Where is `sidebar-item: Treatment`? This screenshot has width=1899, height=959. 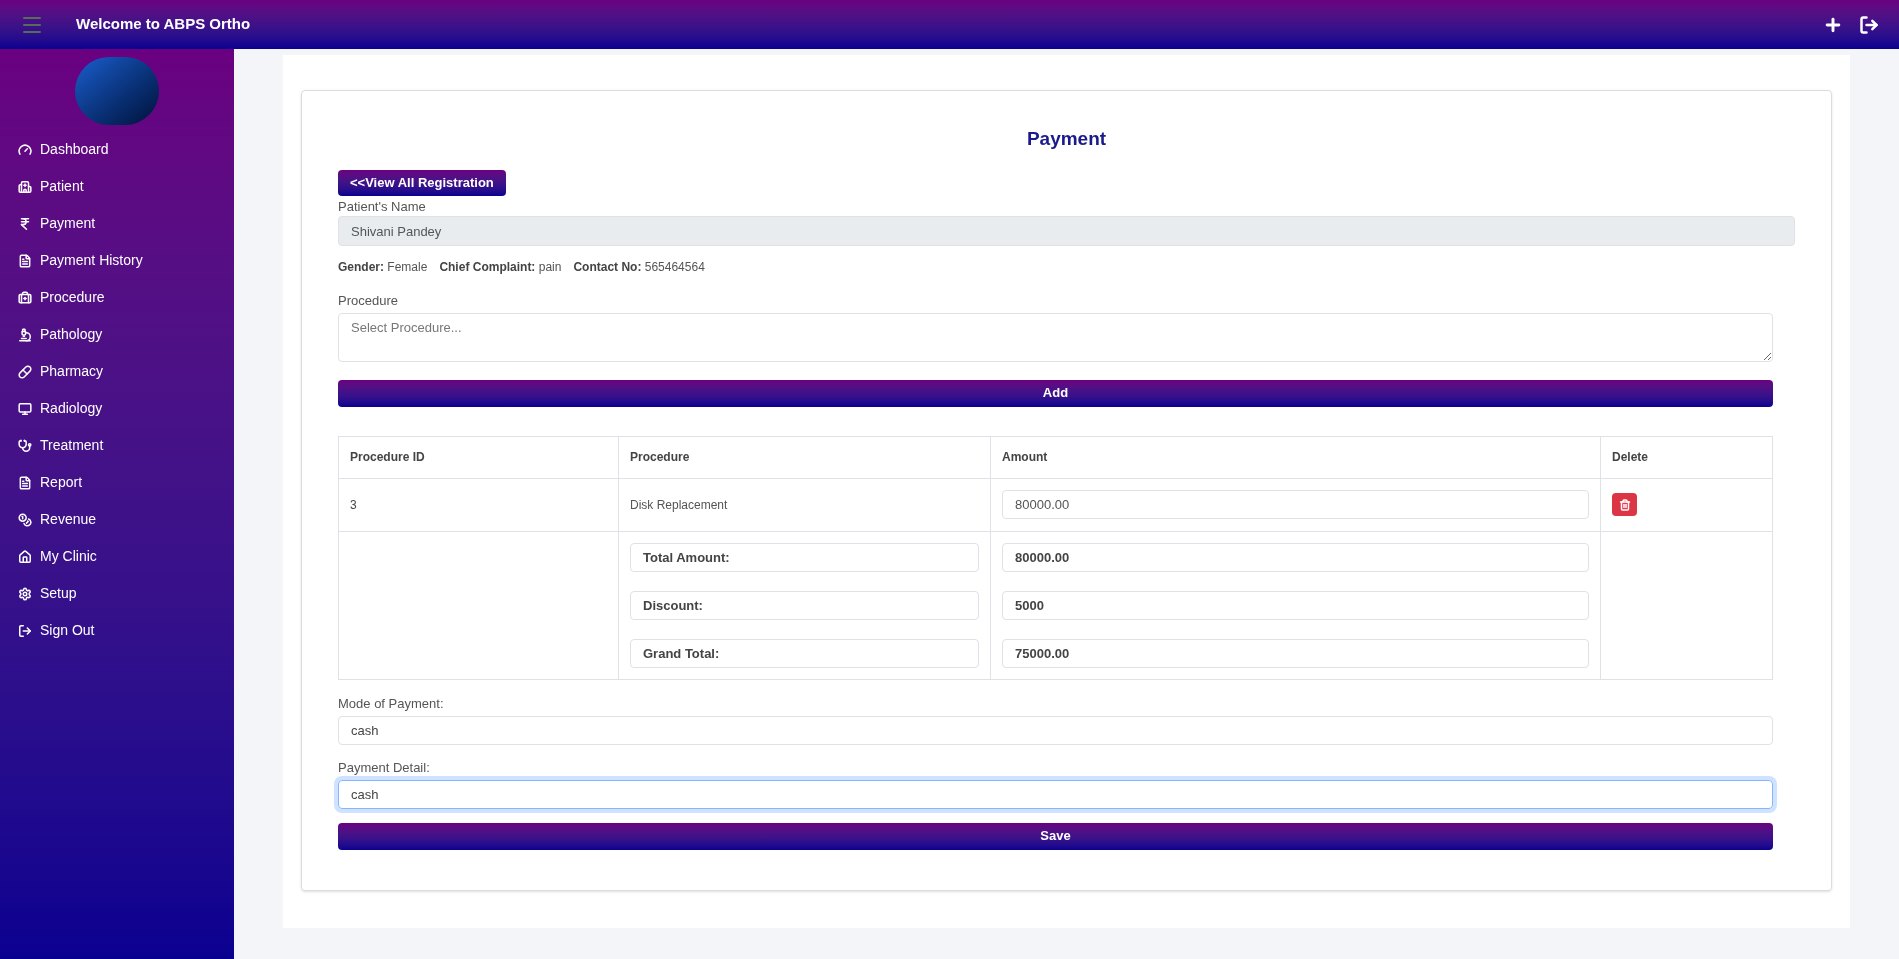
sidebar-item: Treatment is located at coordinates (117, 445).